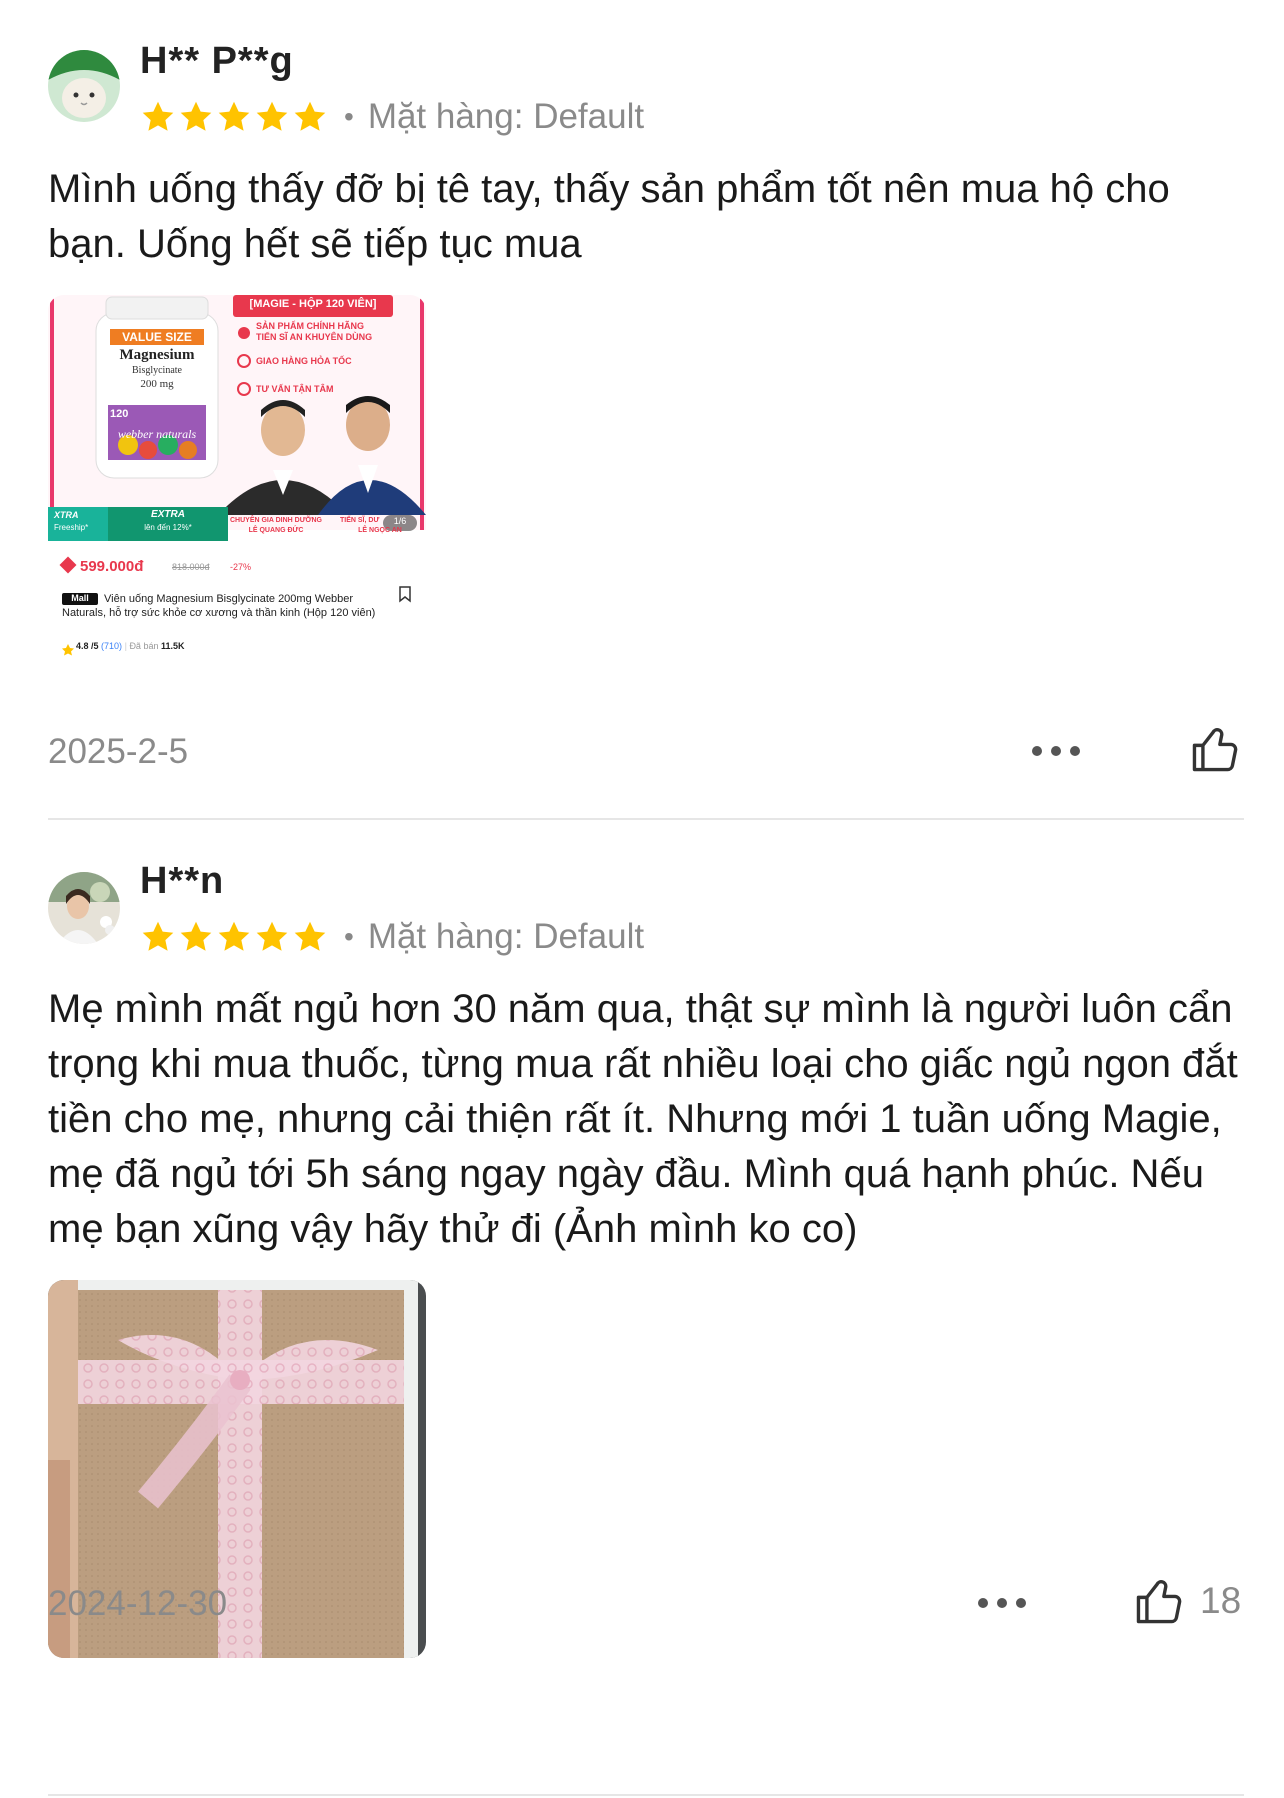 This screenshot has height=1798, width=1284. I want to click on like-button: 18, so click(1185, 1601).